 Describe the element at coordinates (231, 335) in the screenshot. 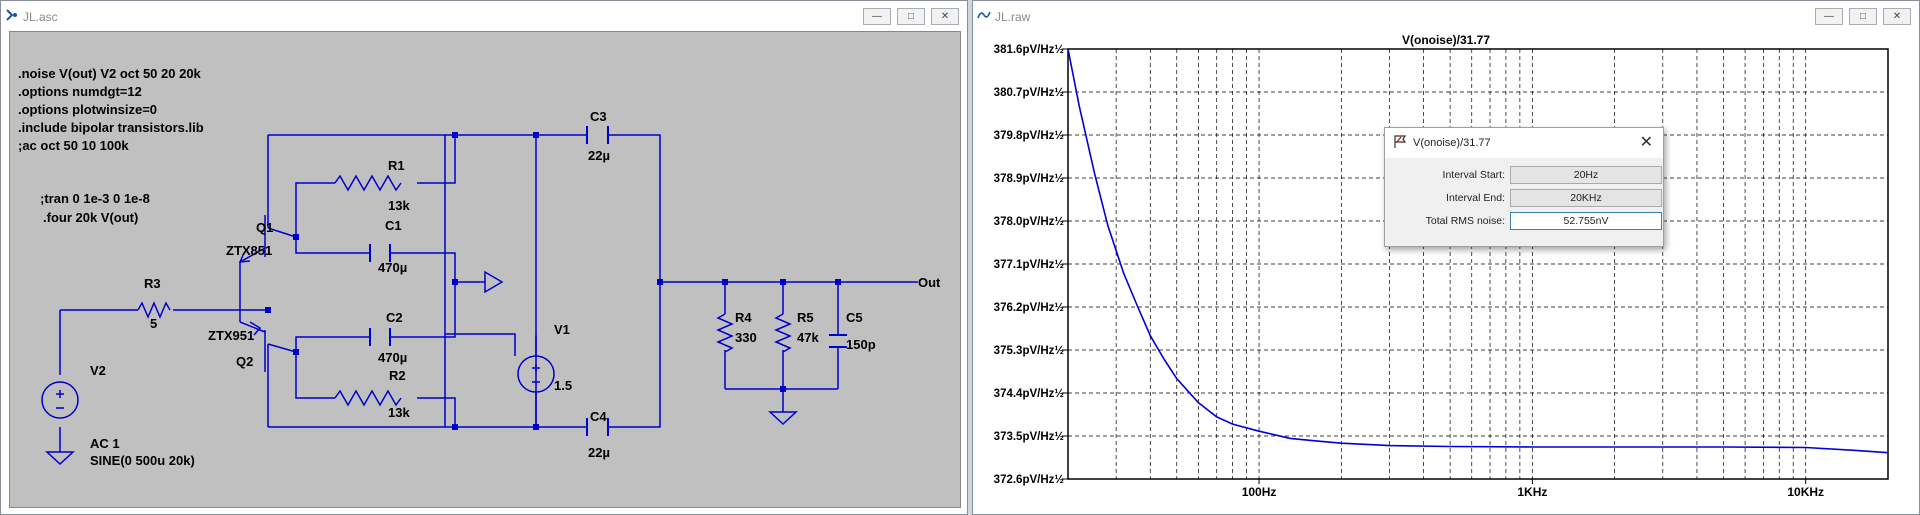

I see `q2-model: ZTX951` at that location.